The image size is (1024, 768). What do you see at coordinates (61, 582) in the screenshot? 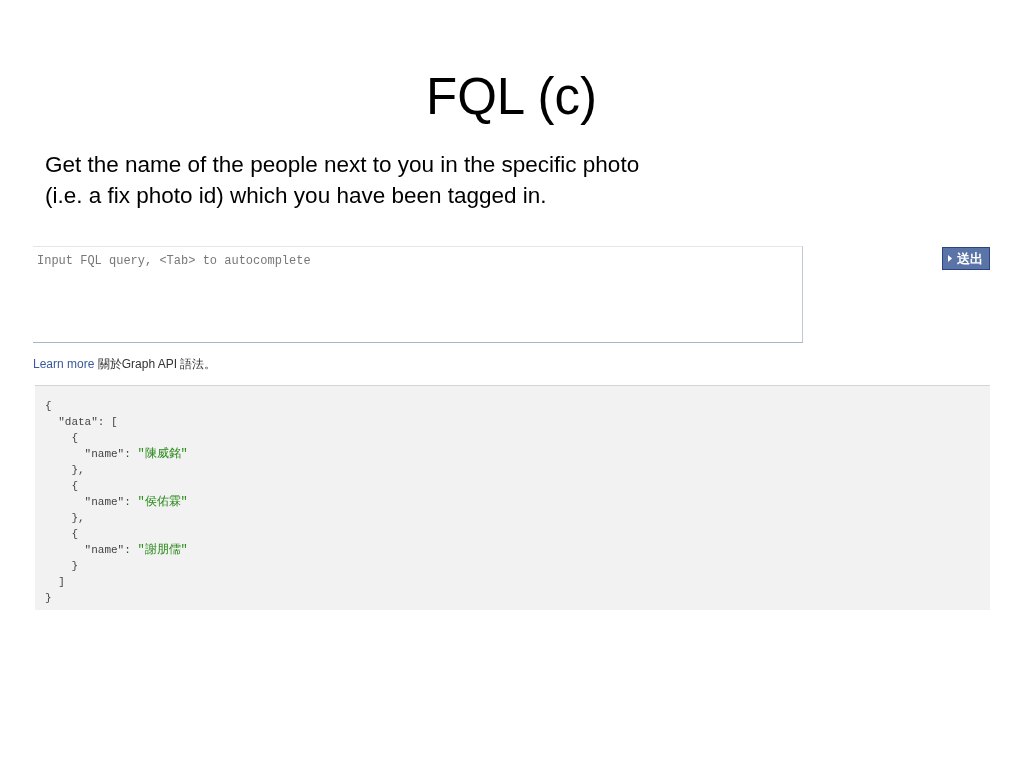
I see `code-line: ]` at bounding box center [61, 582].